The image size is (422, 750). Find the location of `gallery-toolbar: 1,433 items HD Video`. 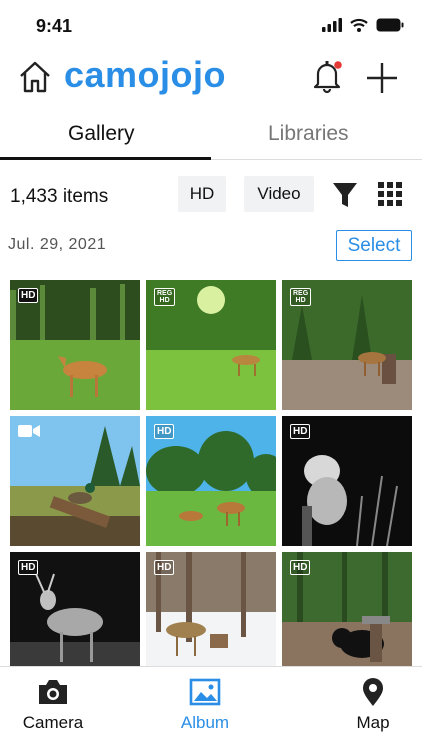

gallery-toolbar: 1,433 items HD Video is located at coordinates (211, 195).